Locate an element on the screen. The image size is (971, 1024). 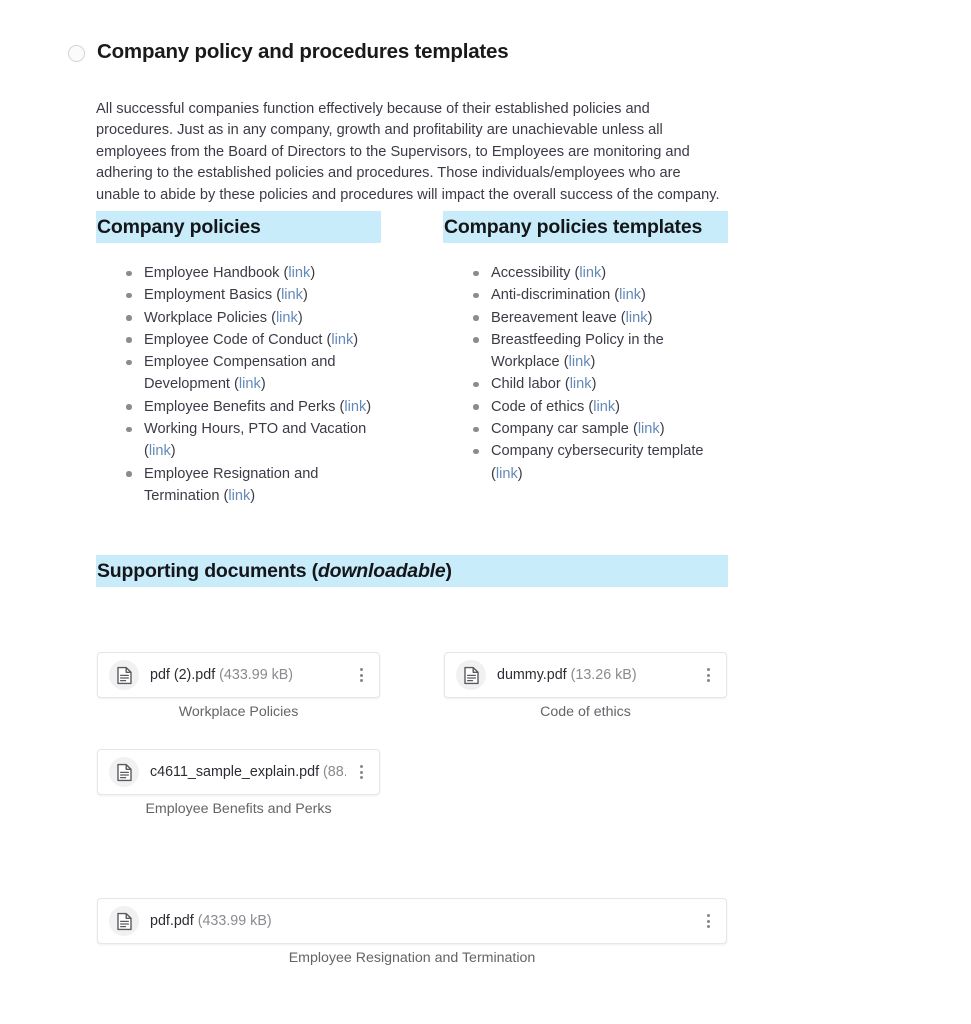
template-item-label: Company cybersecurity template ( is located at coordinates (597, 462).